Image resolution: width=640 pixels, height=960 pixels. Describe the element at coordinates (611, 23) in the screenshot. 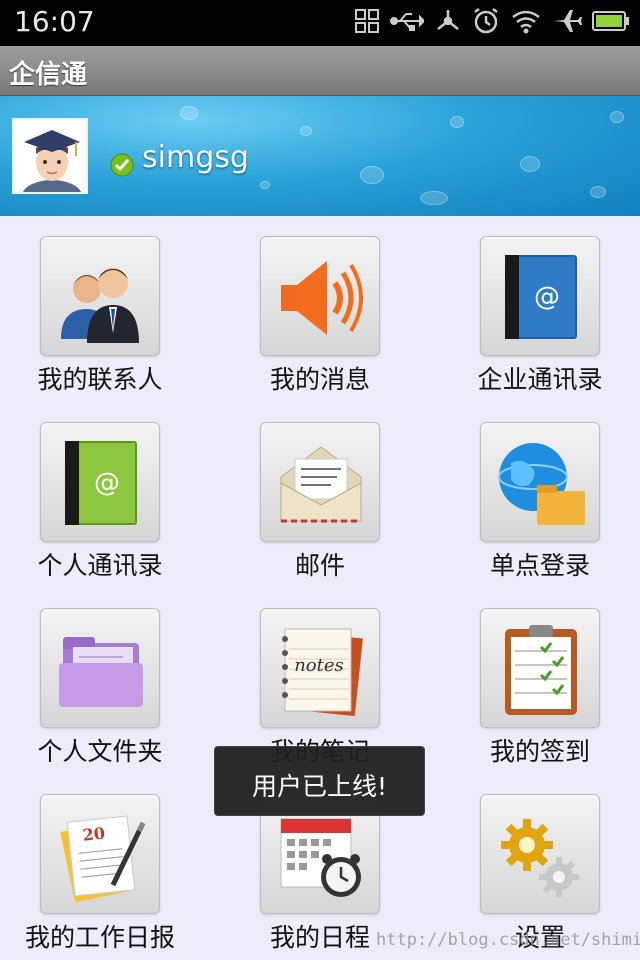

I see `battery-icon` at that location.